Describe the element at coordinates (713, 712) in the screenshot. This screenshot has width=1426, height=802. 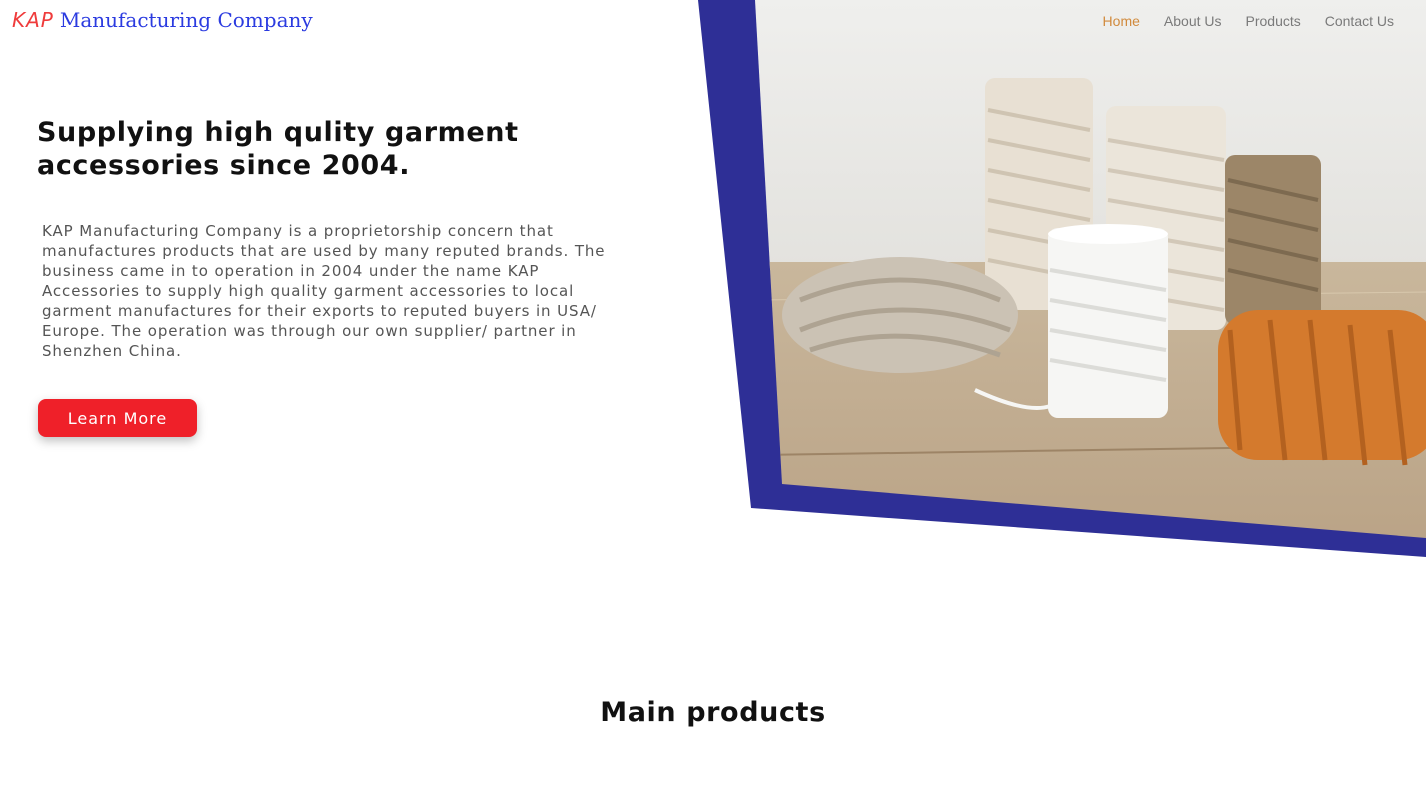
I see `main-products-title: Main products` at that location.